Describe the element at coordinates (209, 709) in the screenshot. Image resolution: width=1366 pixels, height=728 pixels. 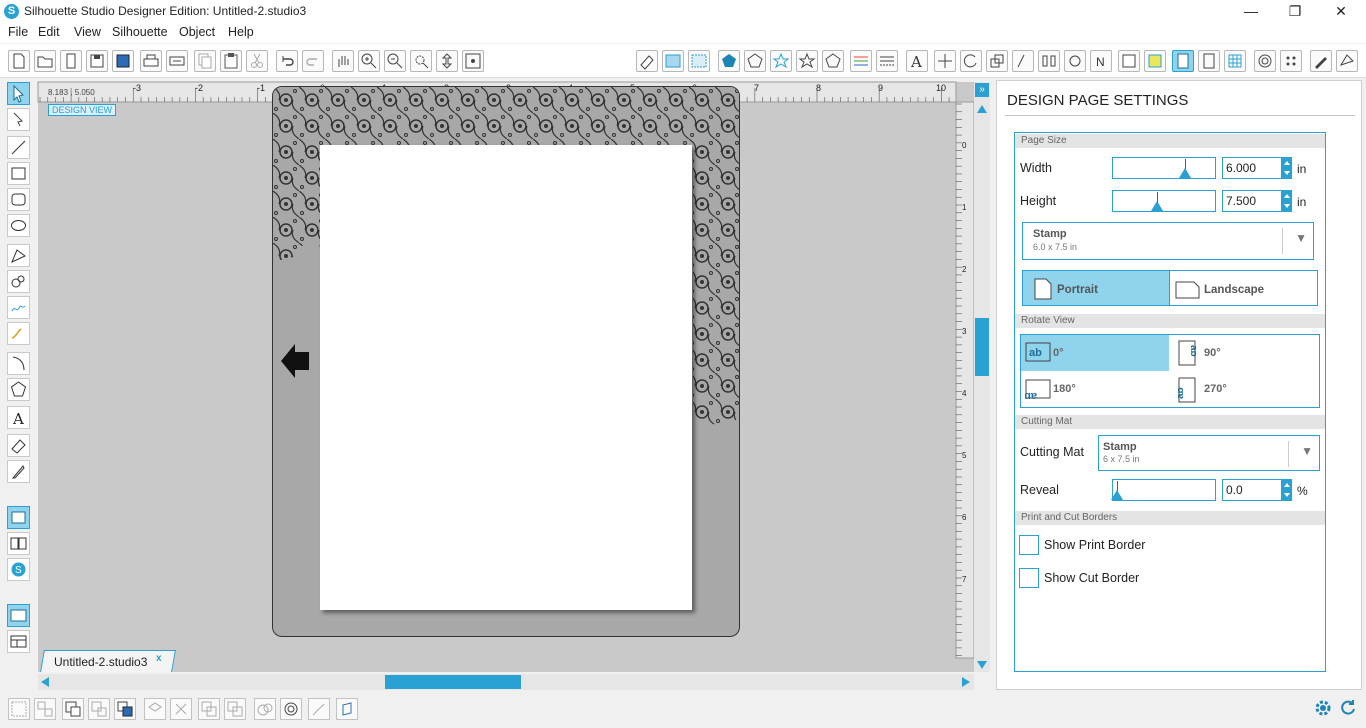
I see `send-backward-icon` at that location.